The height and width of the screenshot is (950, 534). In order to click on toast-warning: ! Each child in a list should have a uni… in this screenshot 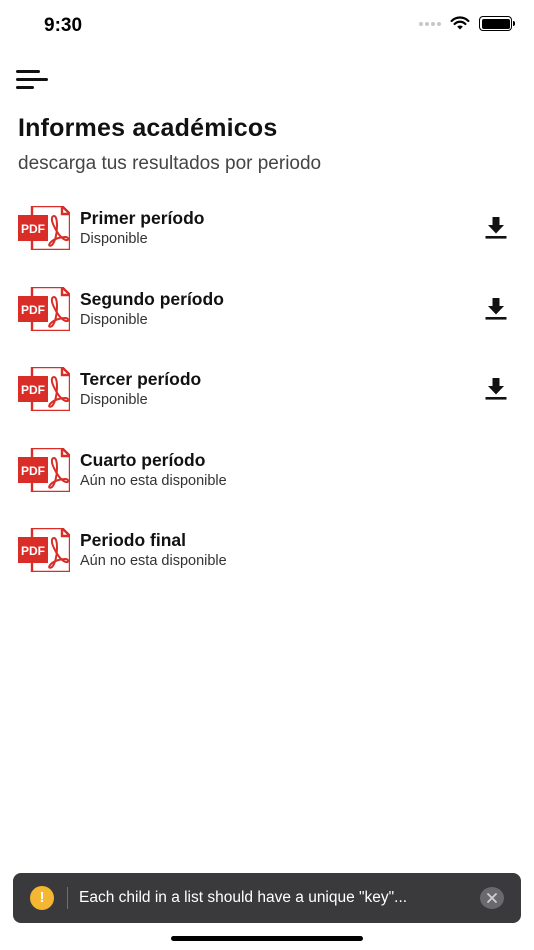, I will do `click(267, 898)`.